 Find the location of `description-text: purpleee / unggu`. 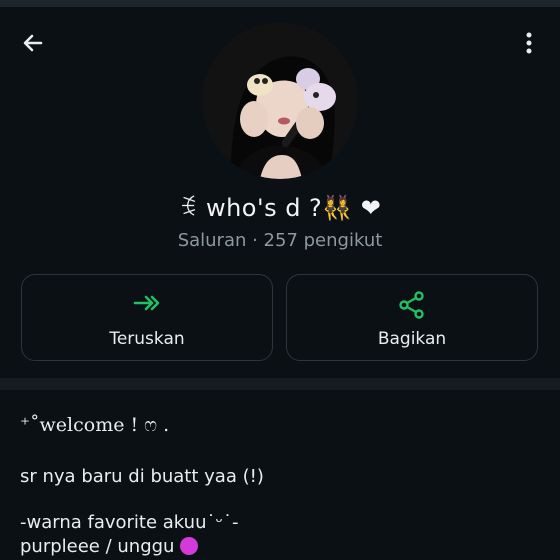

description-text: purpleee / unggu is located at coordinates (97, 546).